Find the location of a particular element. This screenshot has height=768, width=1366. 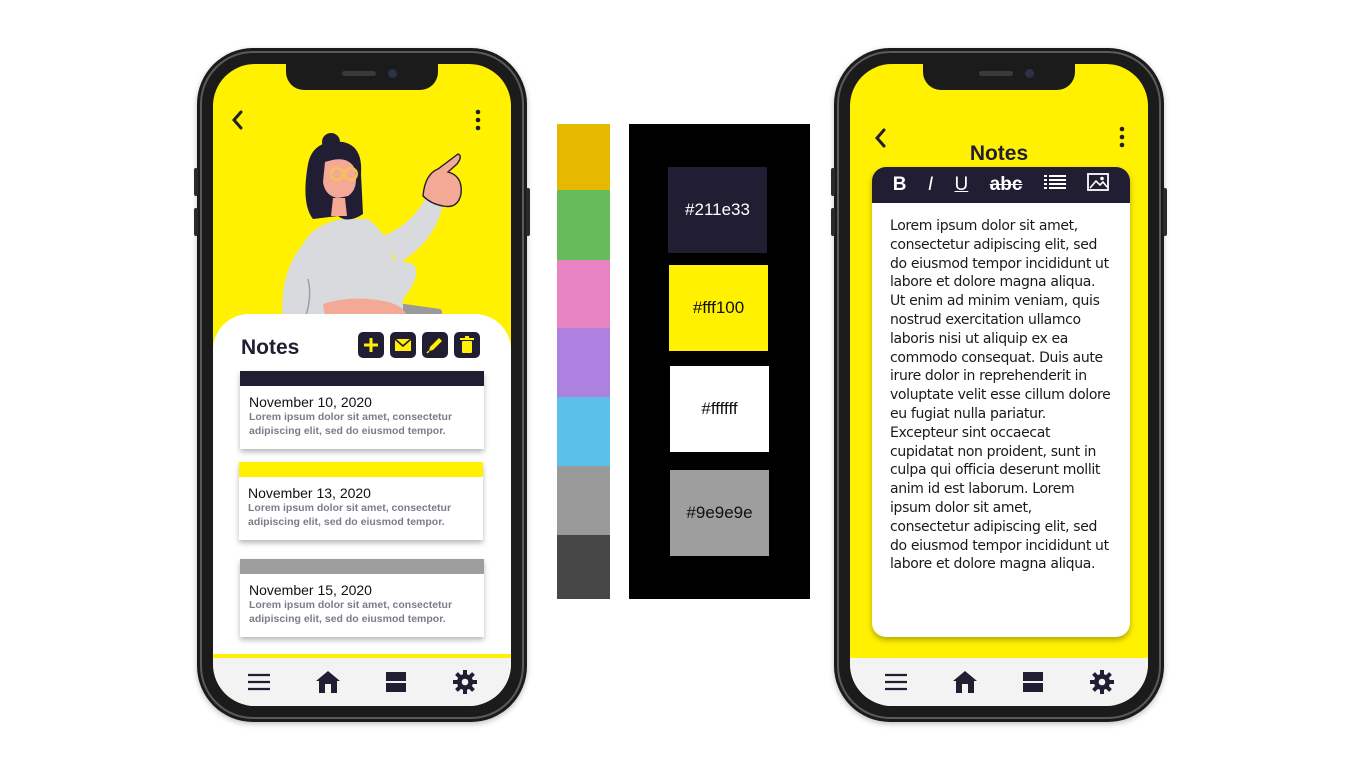

image-icon is located at coordinates (1098, 182).